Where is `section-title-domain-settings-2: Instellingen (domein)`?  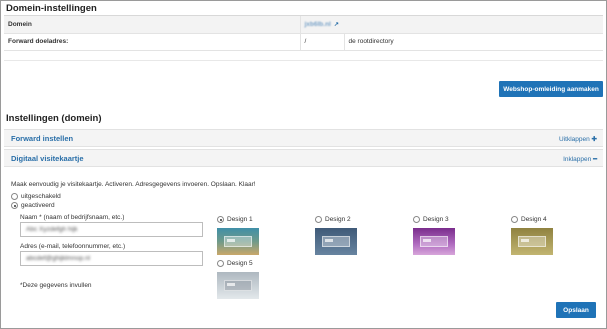 section-title-domain-settings-2: Instellingen (domein) is located at coordinates (54, 118).